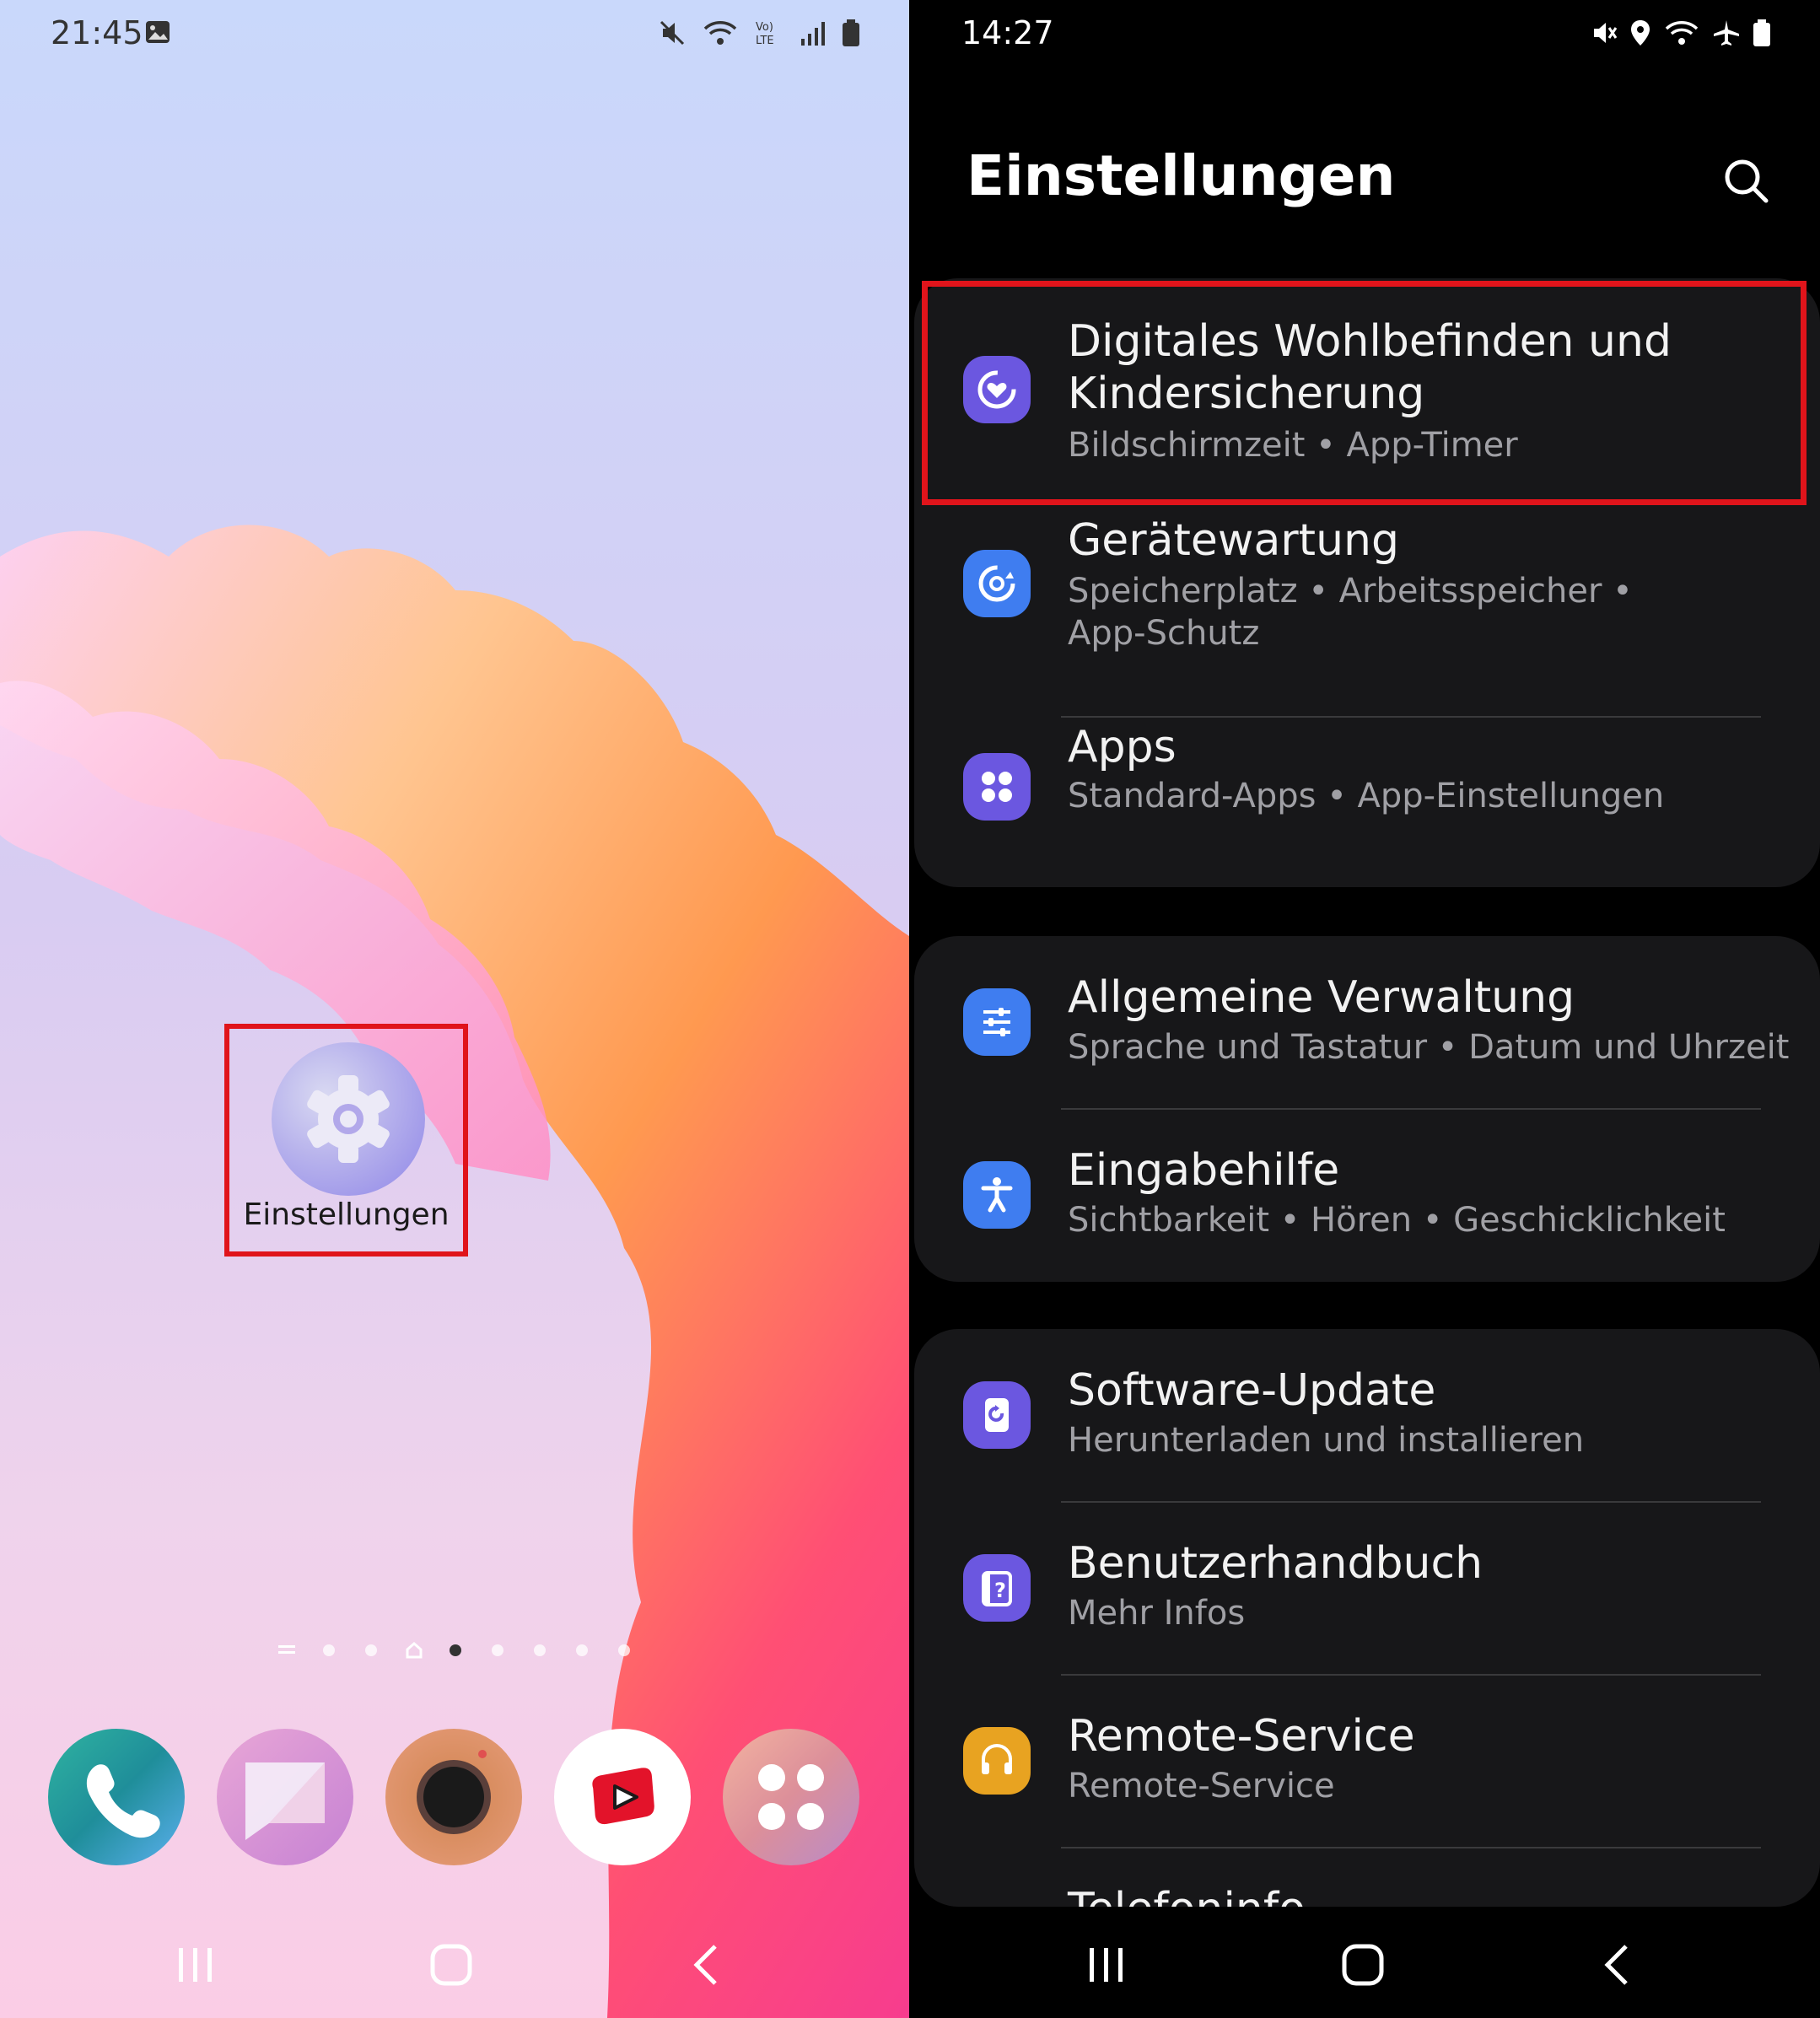  Describe the element at coordinates (1164, 633) in the screenshot. I see `settings-item-subtitle: App-Schutz` at that location.